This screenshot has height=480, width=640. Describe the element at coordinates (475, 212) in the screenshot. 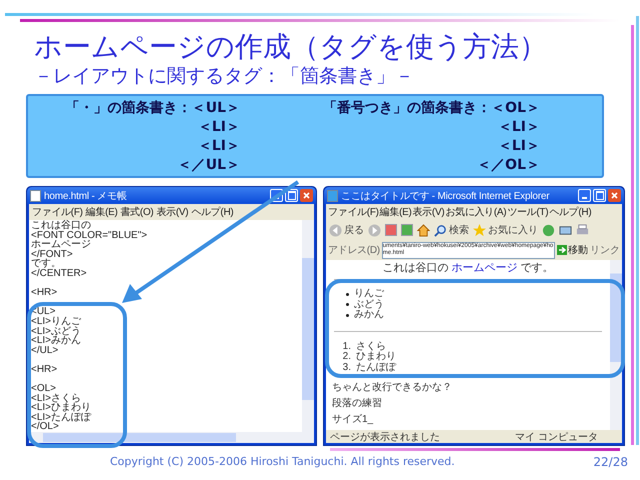

I see `menu-item: お気に入り(A)` at that location.